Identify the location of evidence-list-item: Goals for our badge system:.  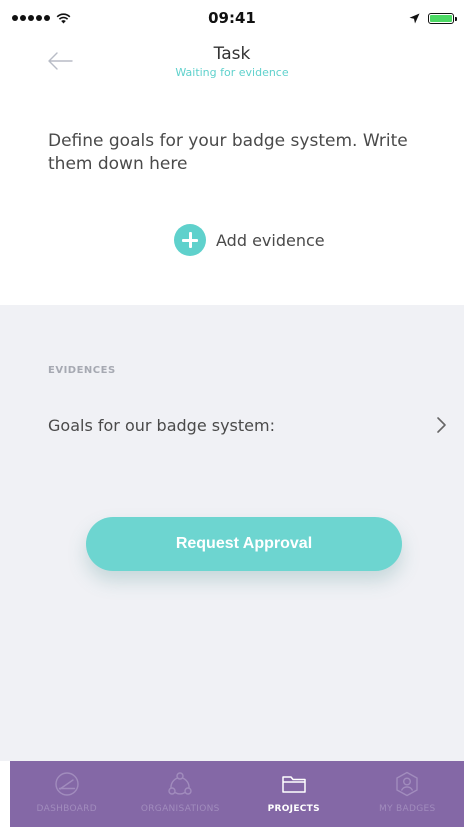
(248, 425).